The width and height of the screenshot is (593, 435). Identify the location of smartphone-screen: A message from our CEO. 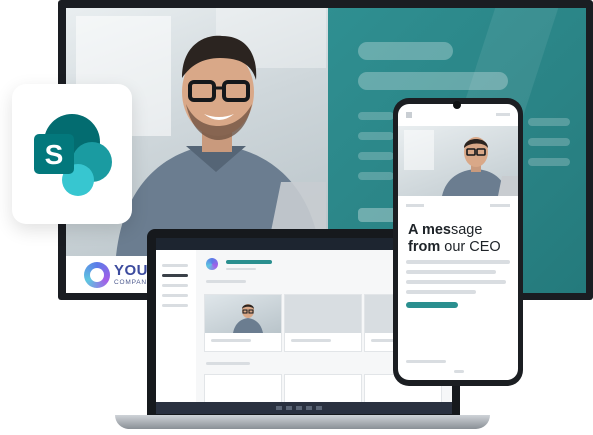
(458, 242).